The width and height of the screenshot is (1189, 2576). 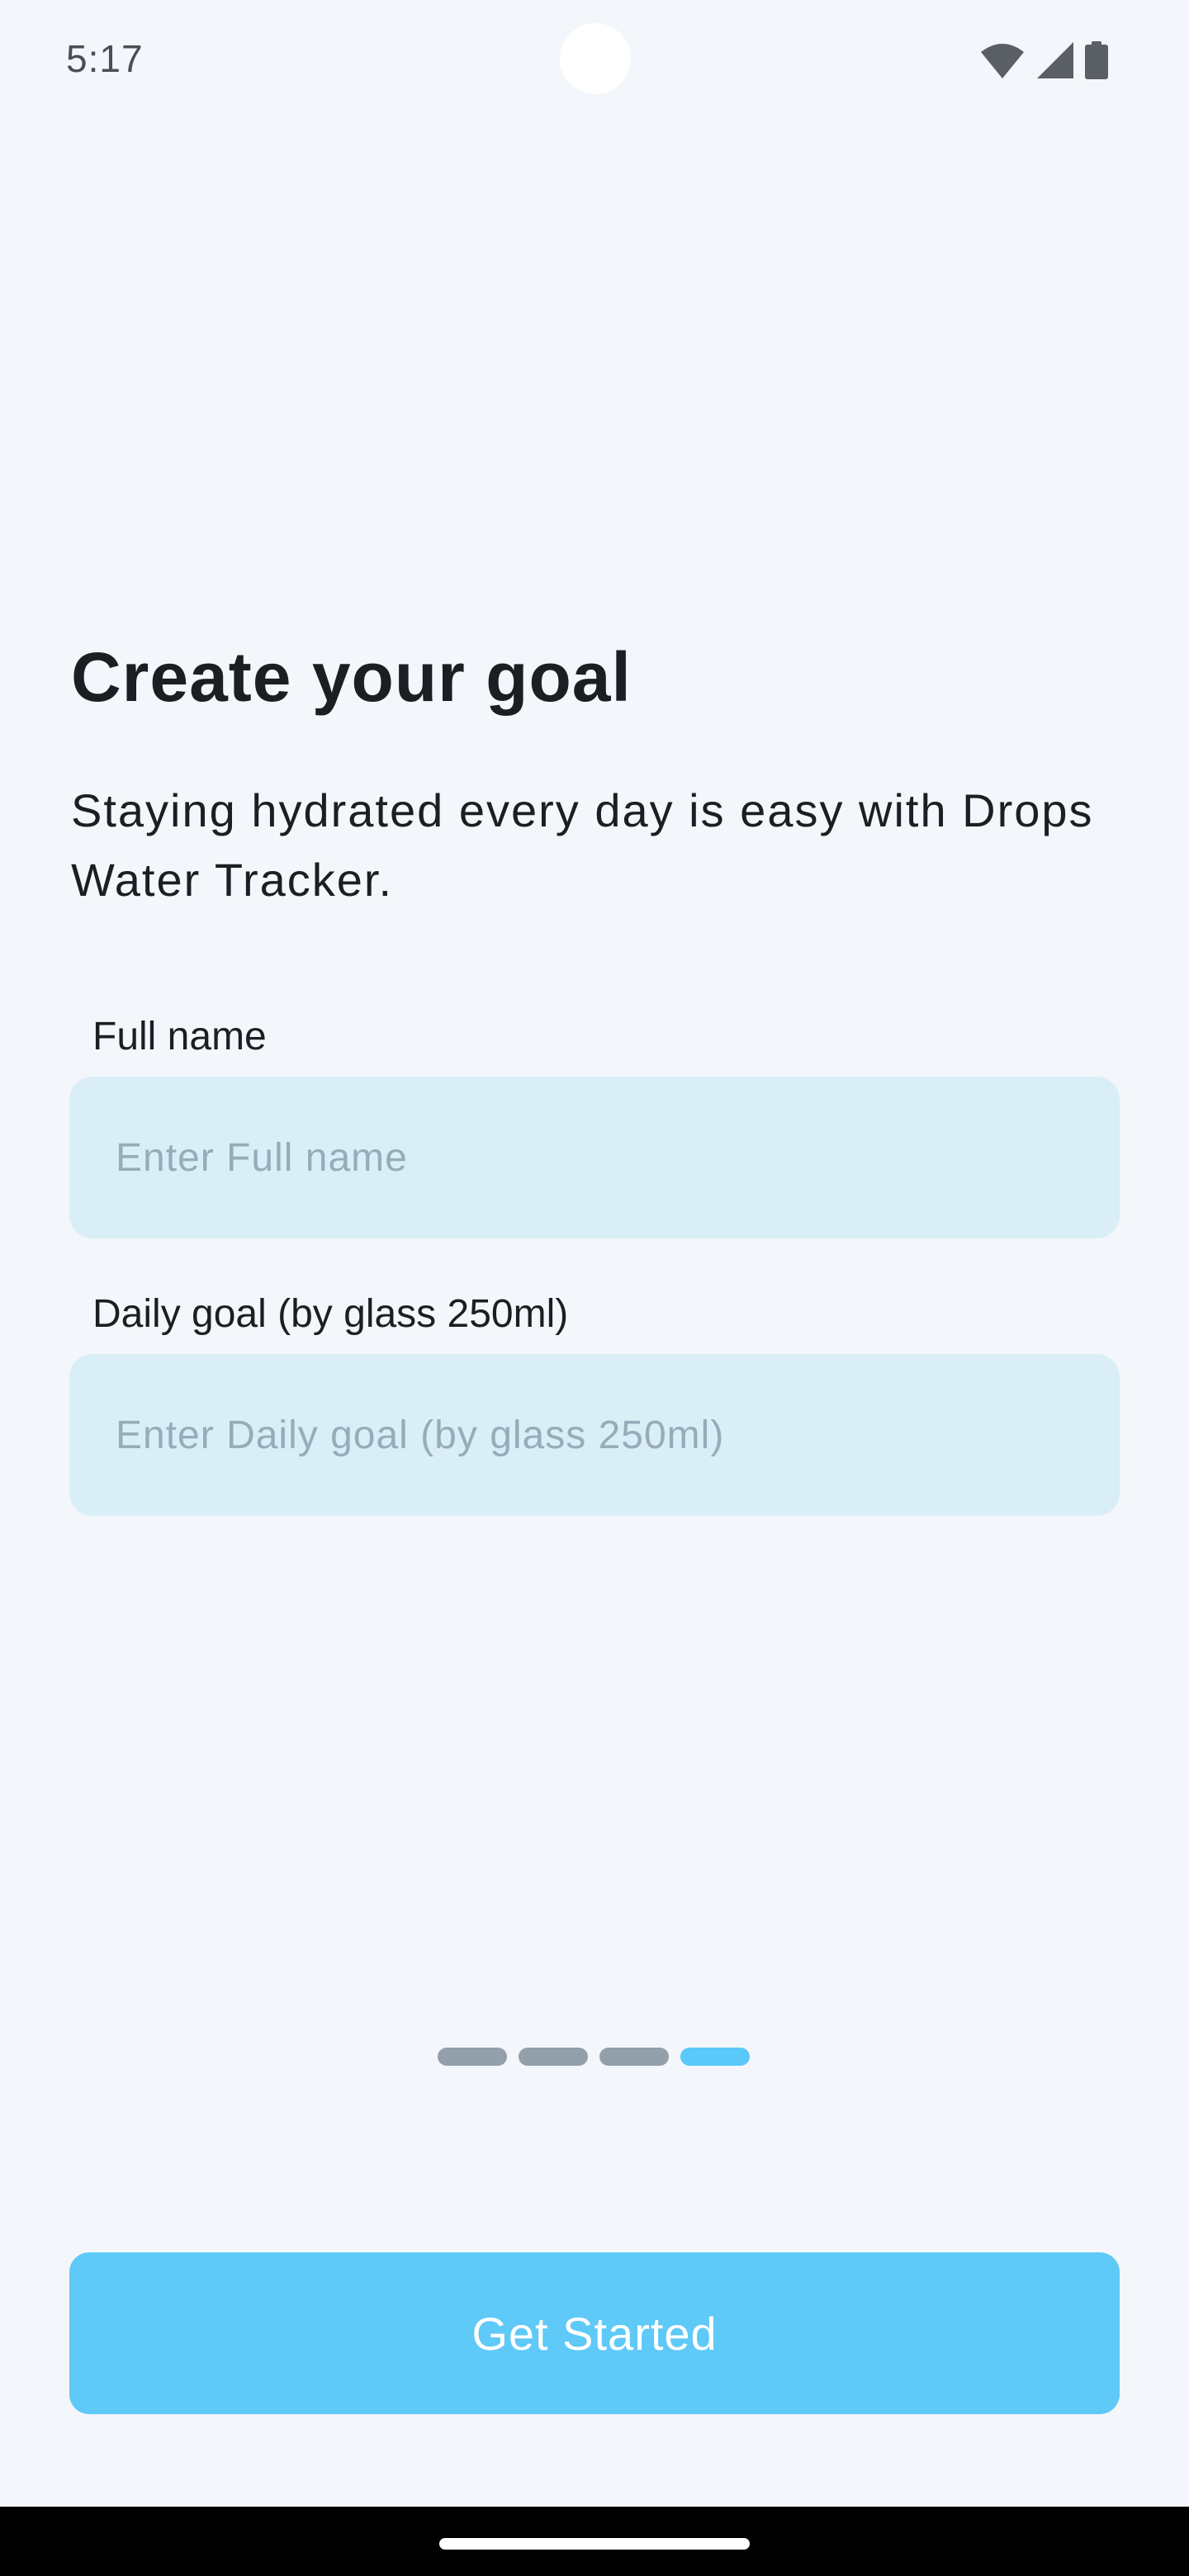 What do you see at coordinates (1055, 60) in the screenshot?
I see `cellular-signal-icon` at bounding box center [1055, 60].